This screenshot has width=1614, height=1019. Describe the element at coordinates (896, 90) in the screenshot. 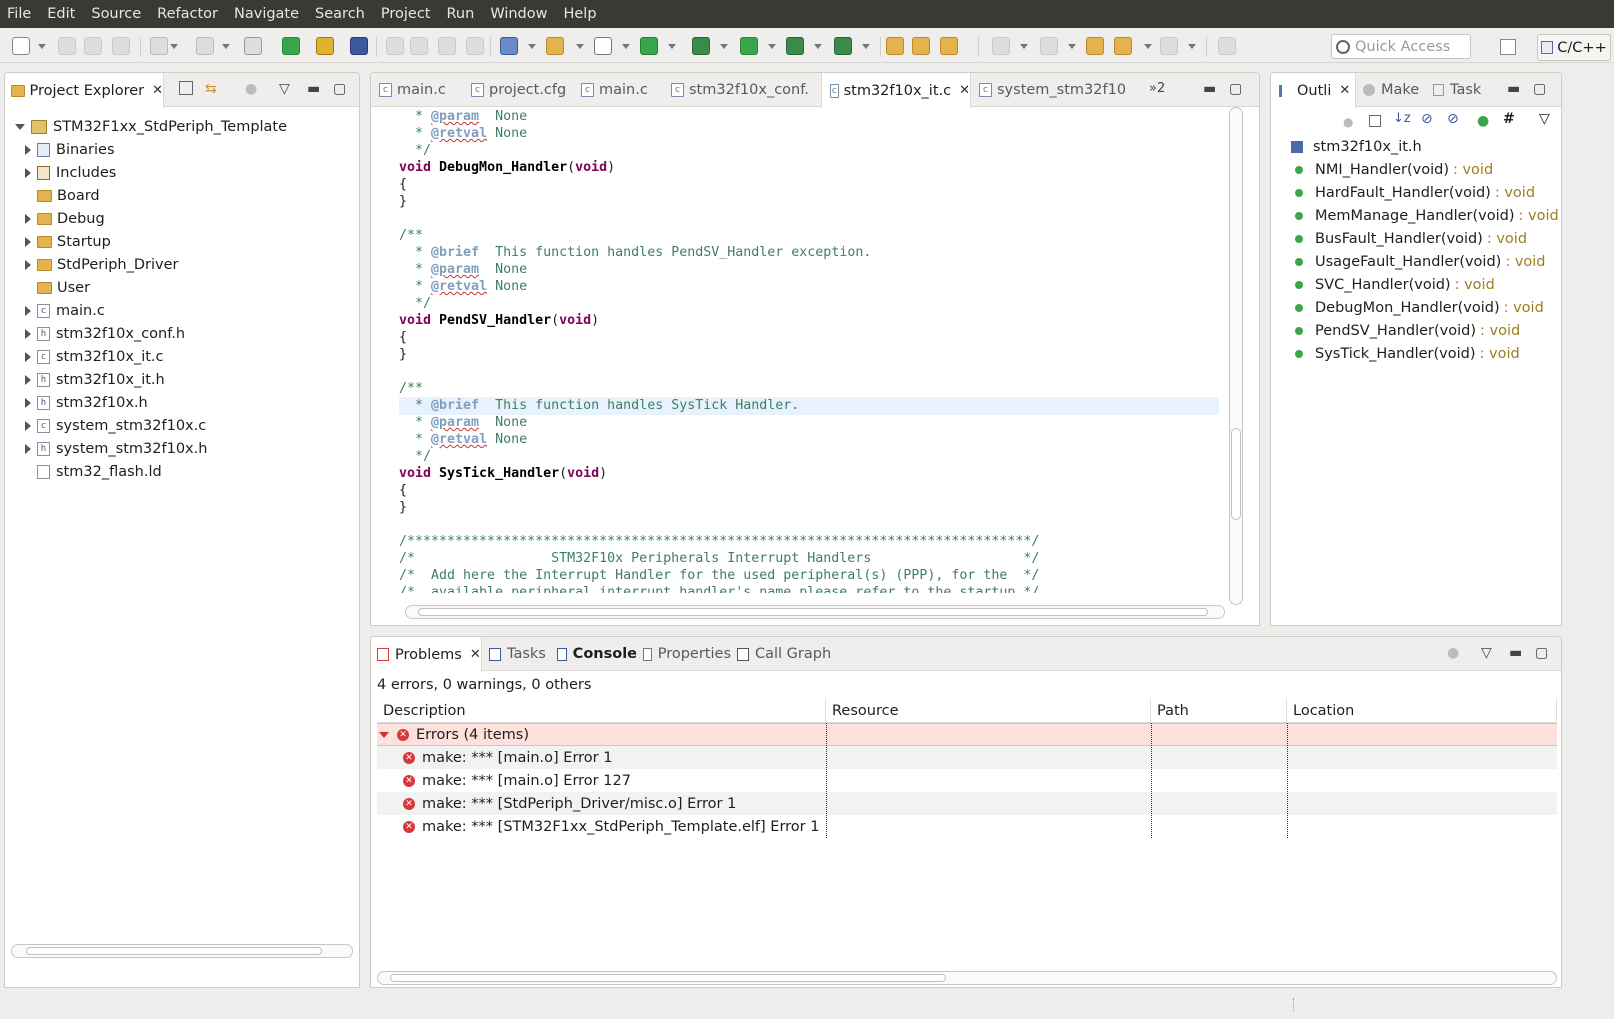

I see `tab-editor-4: c stm32f10x_it.c ✕` at that location.